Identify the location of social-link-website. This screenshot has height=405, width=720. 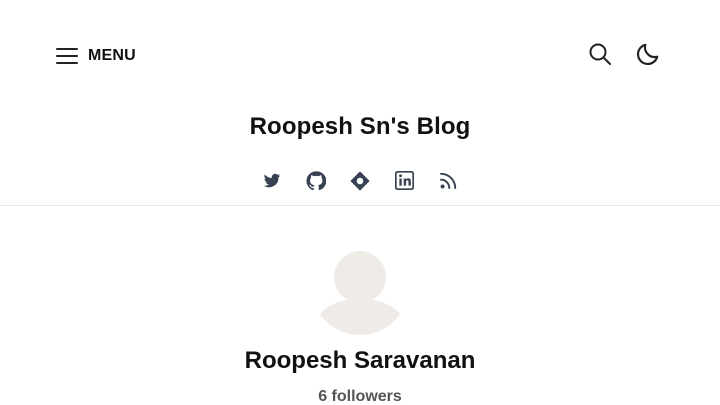
(360, 183).